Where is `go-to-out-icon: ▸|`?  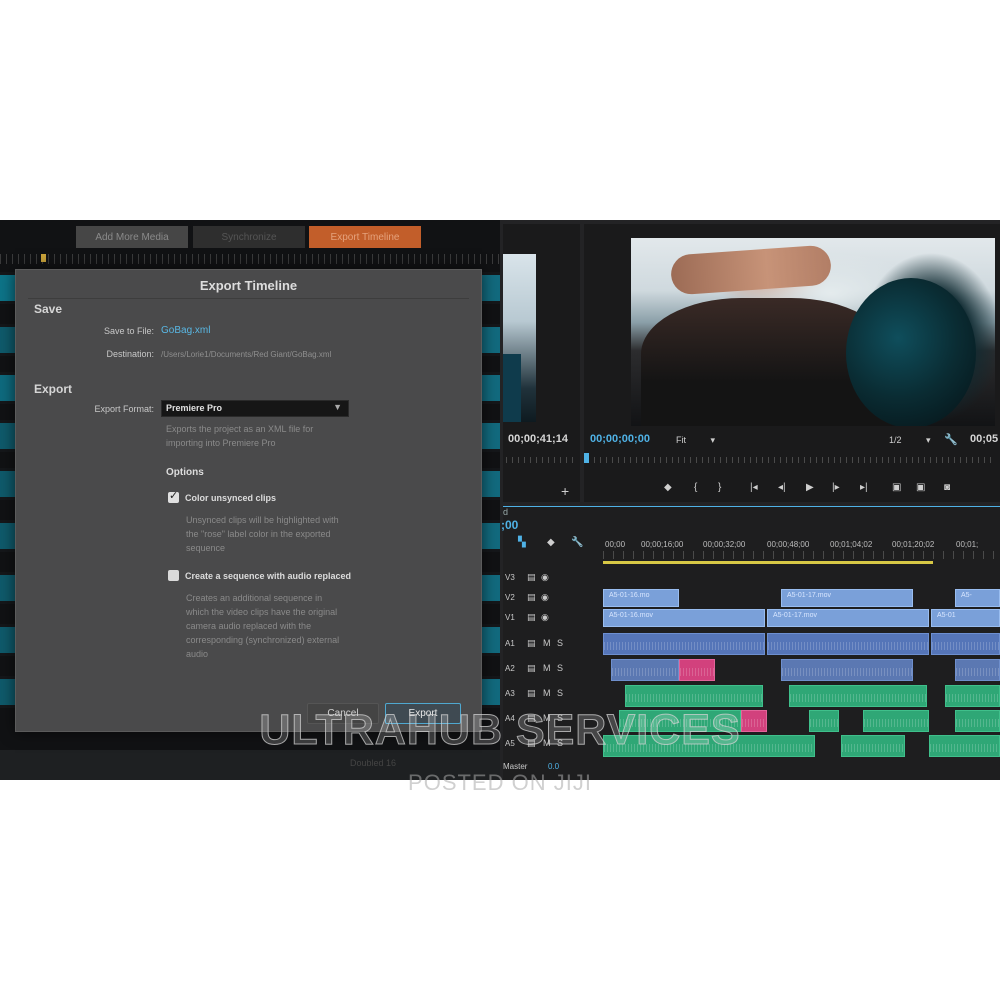
go-to-out-icon: ▸| is located at coordinates (864, 487).